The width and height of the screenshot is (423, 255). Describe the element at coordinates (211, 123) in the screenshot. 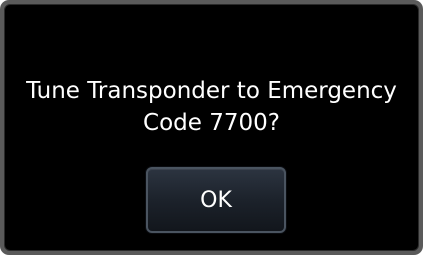

I see `dialog-message-line-2: Code 7700?` at that location.